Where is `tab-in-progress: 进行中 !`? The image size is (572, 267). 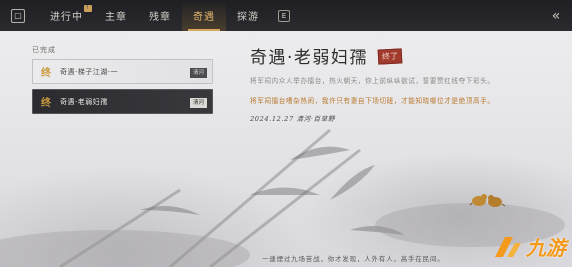 tab-in-progress: 进行中 ! is located at coordinates (66, 15).